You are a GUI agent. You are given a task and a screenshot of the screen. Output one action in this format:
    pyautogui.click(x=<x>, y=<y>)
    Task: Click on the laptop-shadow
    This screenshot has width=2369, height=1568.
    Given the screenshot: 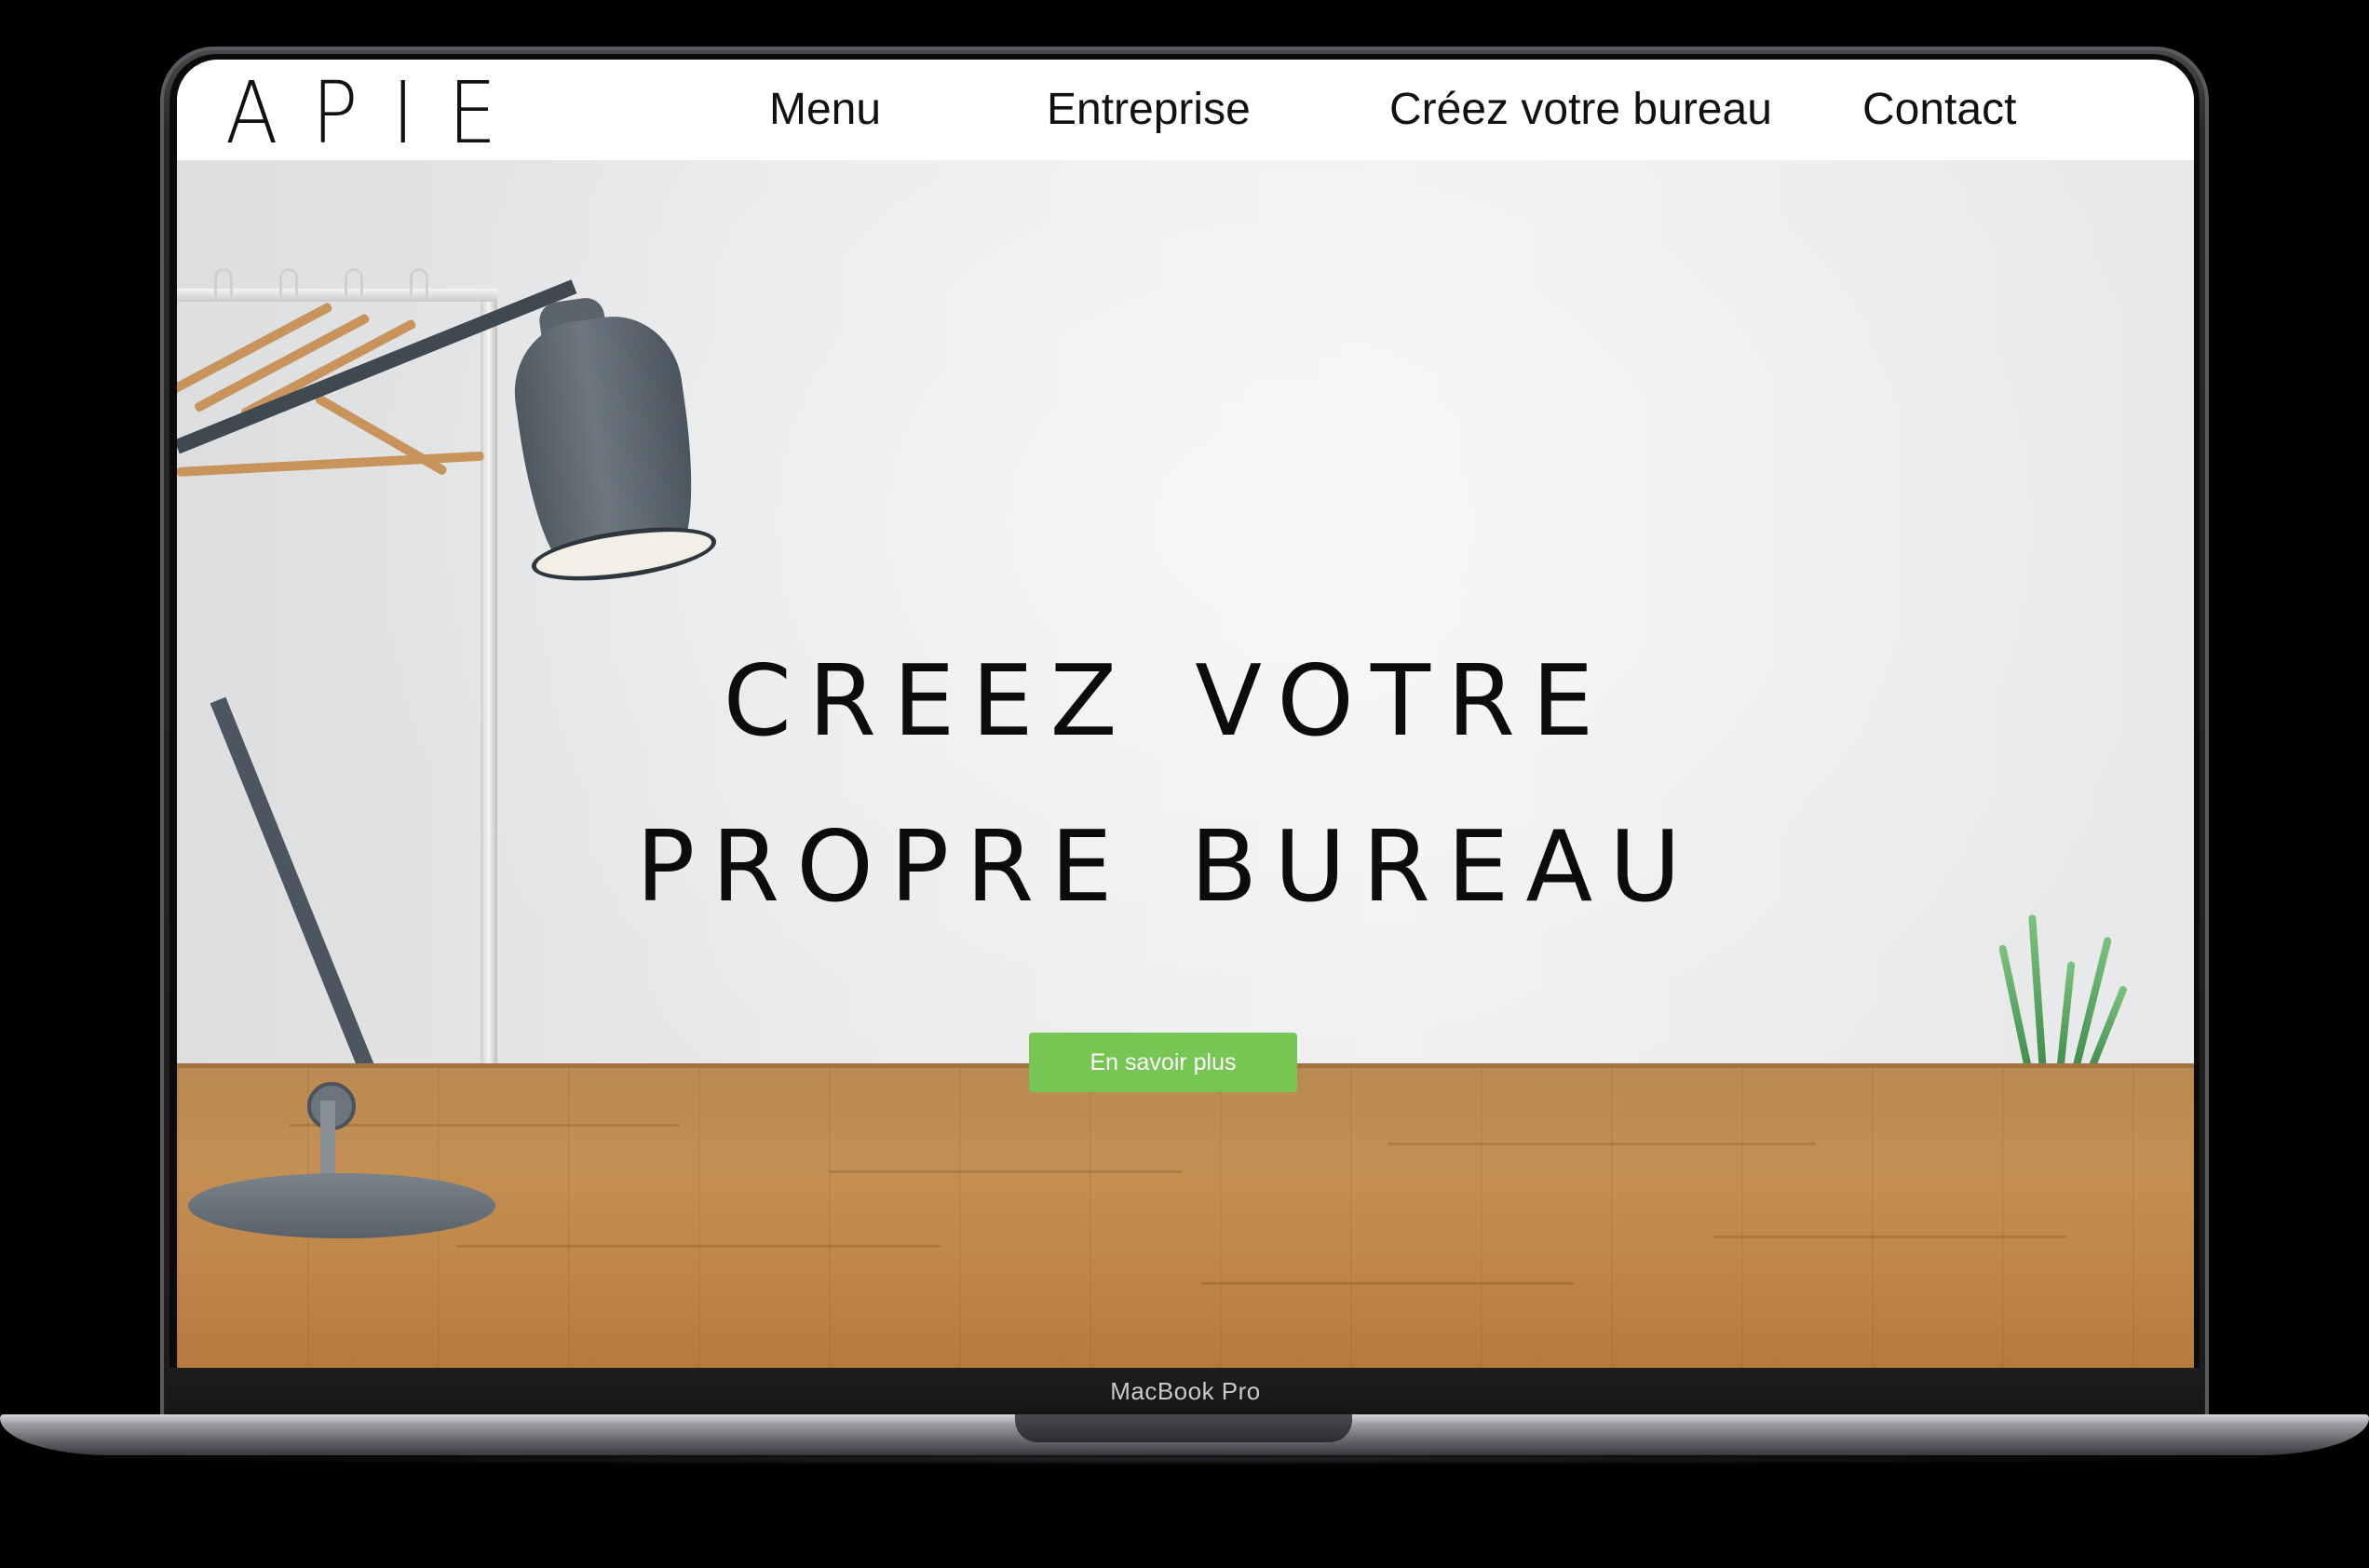 What is the action you would take?
    pyautogui.click(x=1184, y=1460)
    